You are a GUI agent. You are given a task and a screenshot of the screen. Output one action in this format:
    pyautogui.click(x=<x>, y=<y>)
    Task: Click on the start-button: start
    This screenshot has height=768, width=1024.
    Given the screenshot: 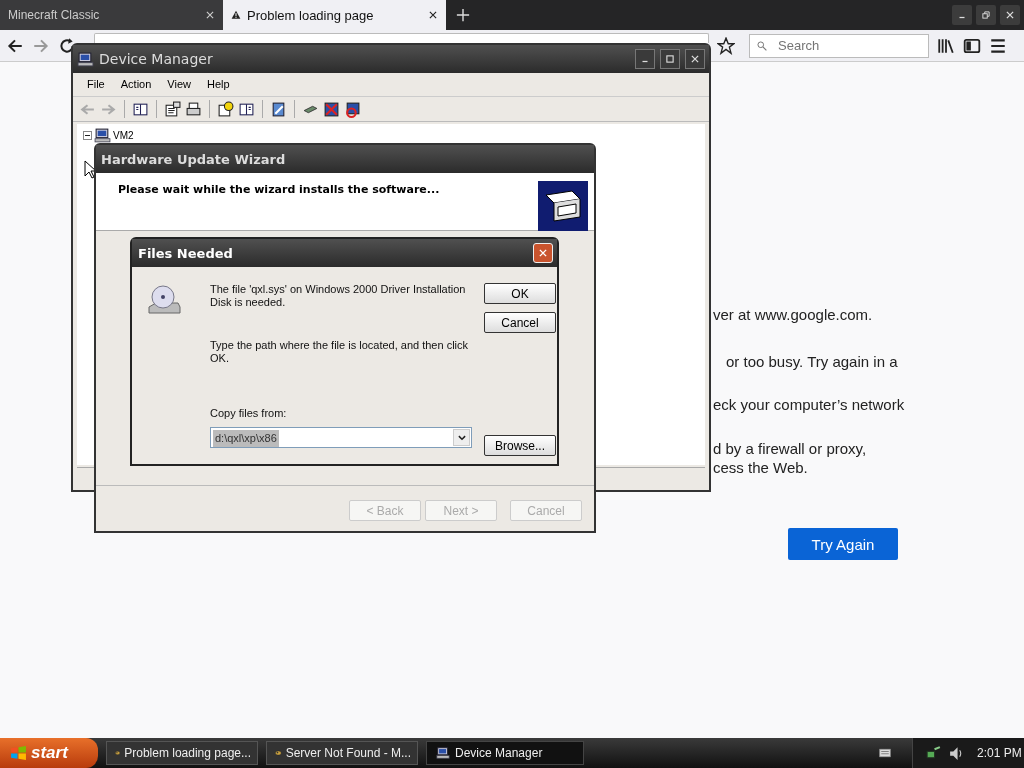 What is the action you would take?
    pyautogui.click(x=49, y=753)
    